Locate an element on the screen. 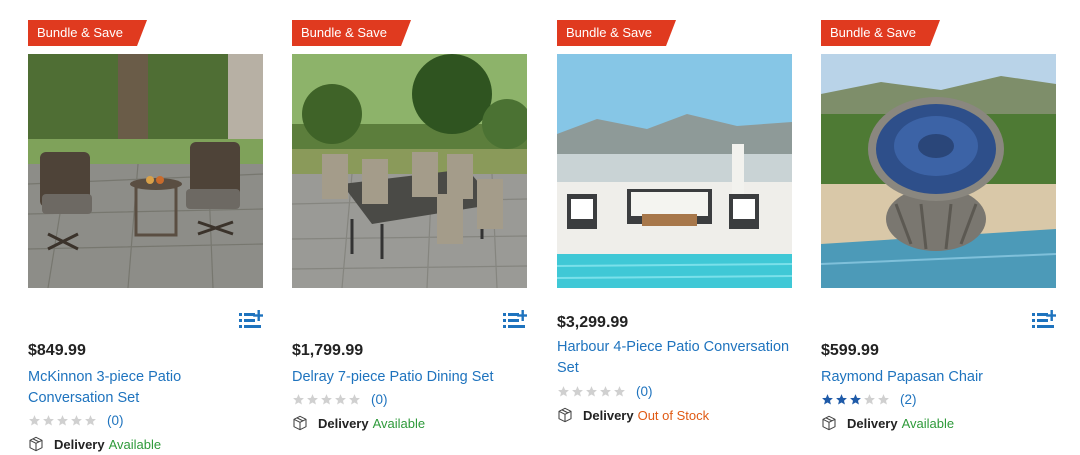 The width and height of the screenshot is (1080, 455). product-price: $1,799.99 is located at coordinates (328, 350).